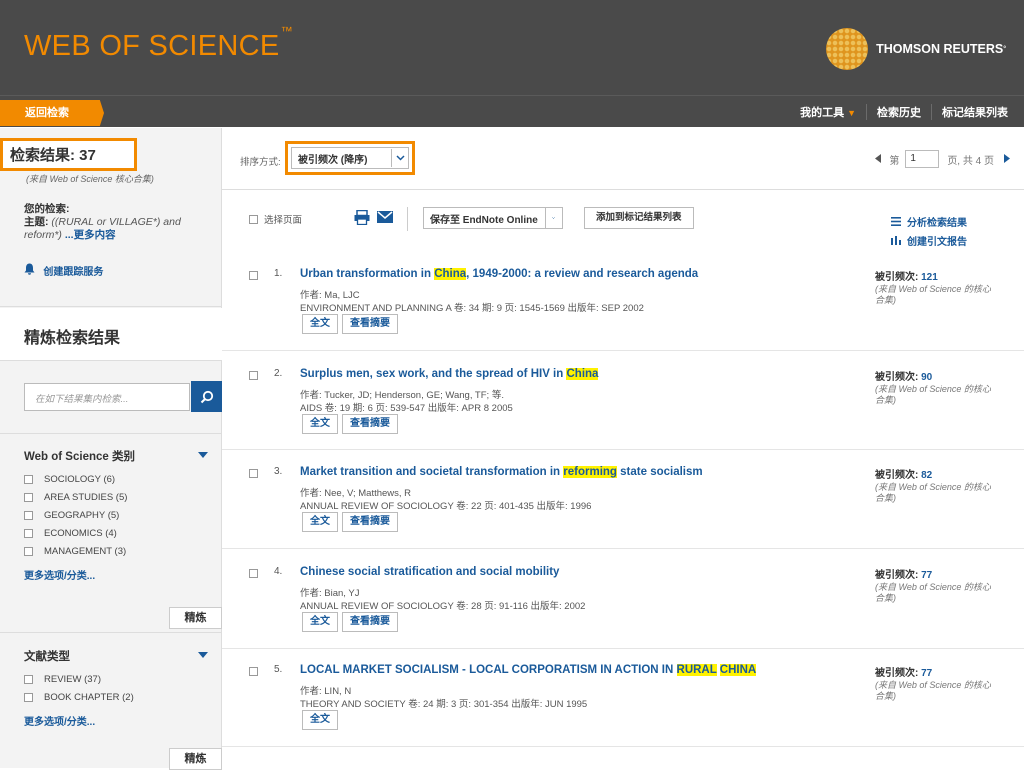 This screenshot has height=770, width=1024. I want to click on more-content-link: ...更多内容, so click(90, 235).